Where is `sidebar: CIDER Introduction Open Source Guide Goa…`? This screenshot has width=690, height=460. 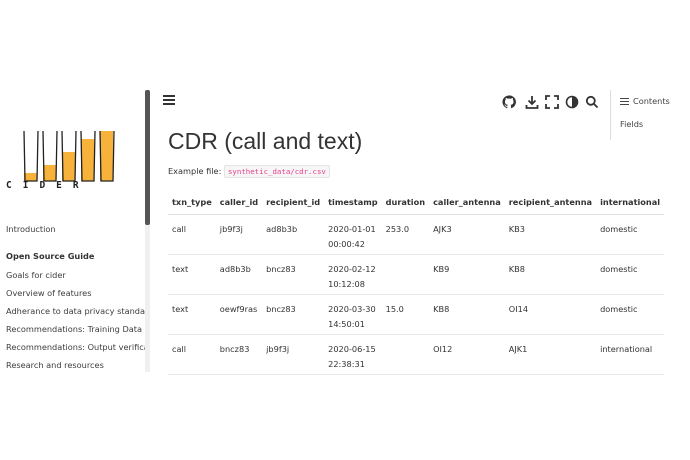 sidebar: CIDER Introduction Open Source Guide Goa… is located at coordinates (75, 231).